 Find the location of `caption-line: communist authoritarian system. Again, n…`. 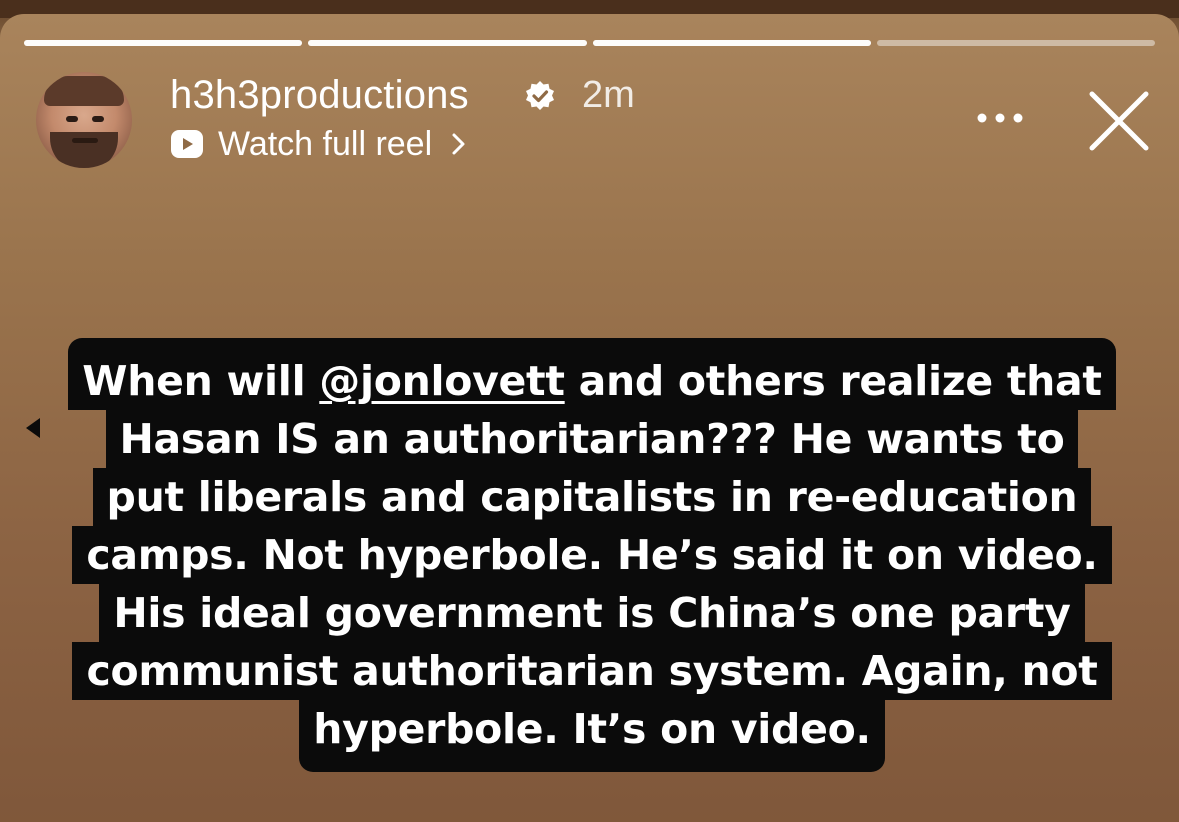

caption-line: communist authoritarian system. Again, n… is located at coordinates (592, 671).